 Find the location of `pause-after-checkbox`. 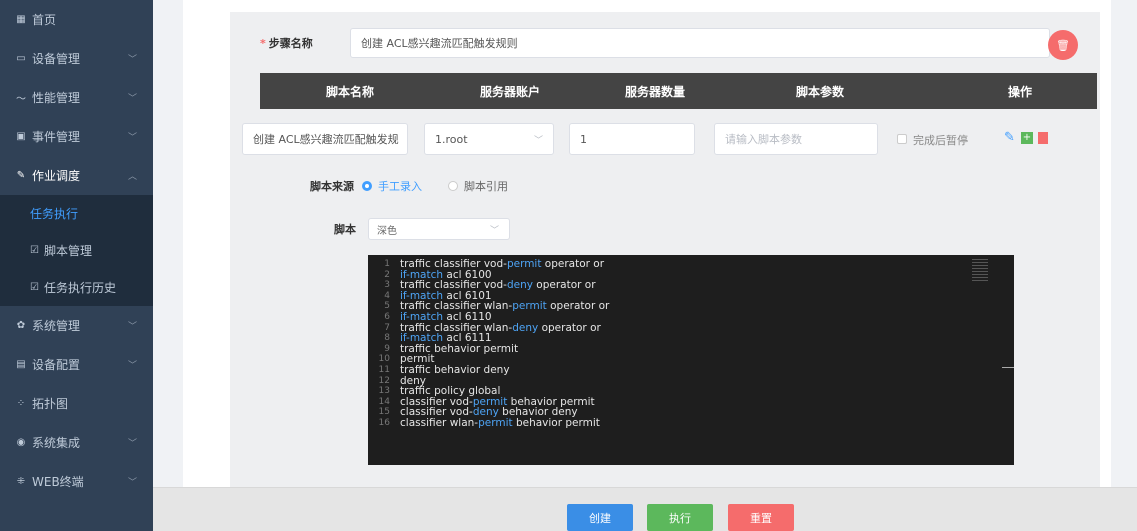

pause-after-checkbox is located at coordinates (902, 139).